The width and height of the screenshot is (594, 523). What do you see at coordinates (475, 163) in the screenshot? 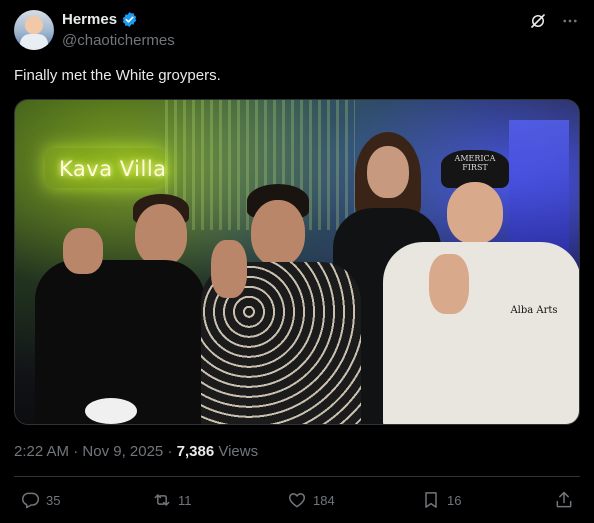
I see `person-3-cap-text: AMERICA FIRST` at bounding box center [475, 163].